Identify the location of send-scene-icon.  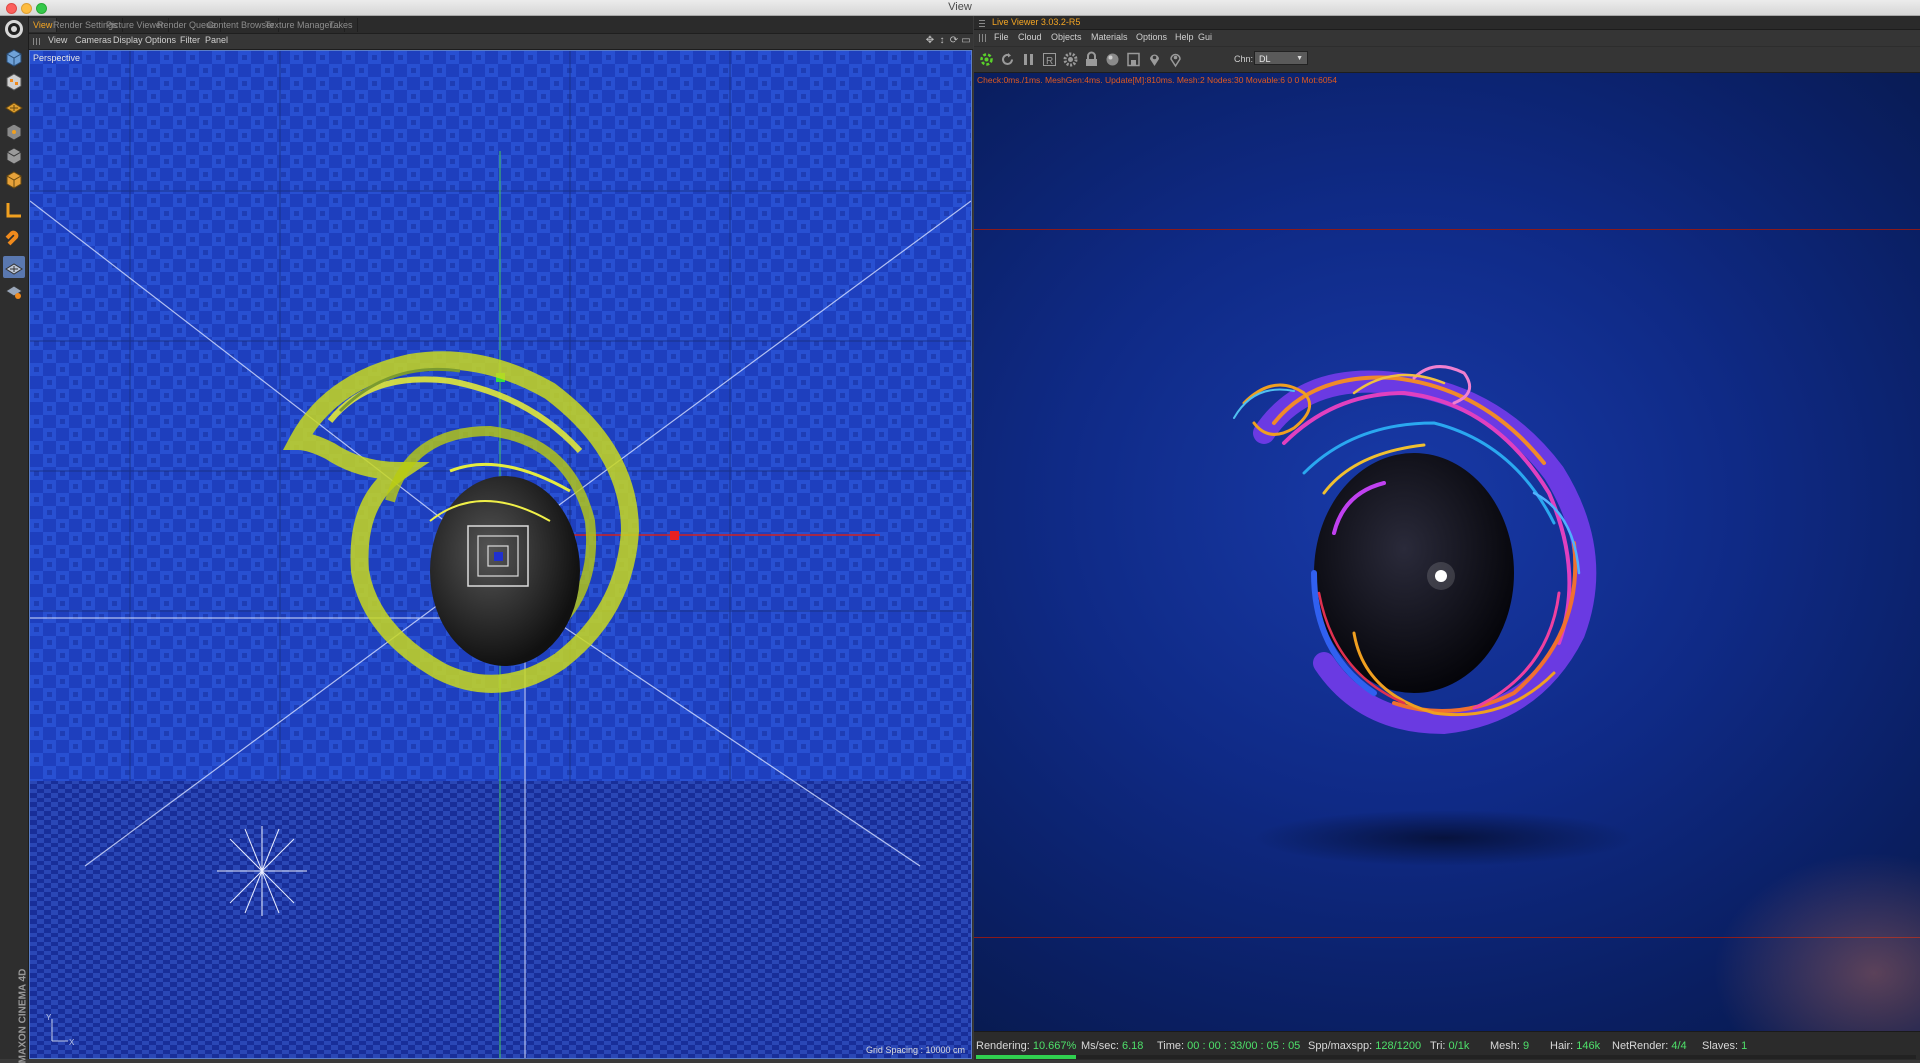
(986, 59).